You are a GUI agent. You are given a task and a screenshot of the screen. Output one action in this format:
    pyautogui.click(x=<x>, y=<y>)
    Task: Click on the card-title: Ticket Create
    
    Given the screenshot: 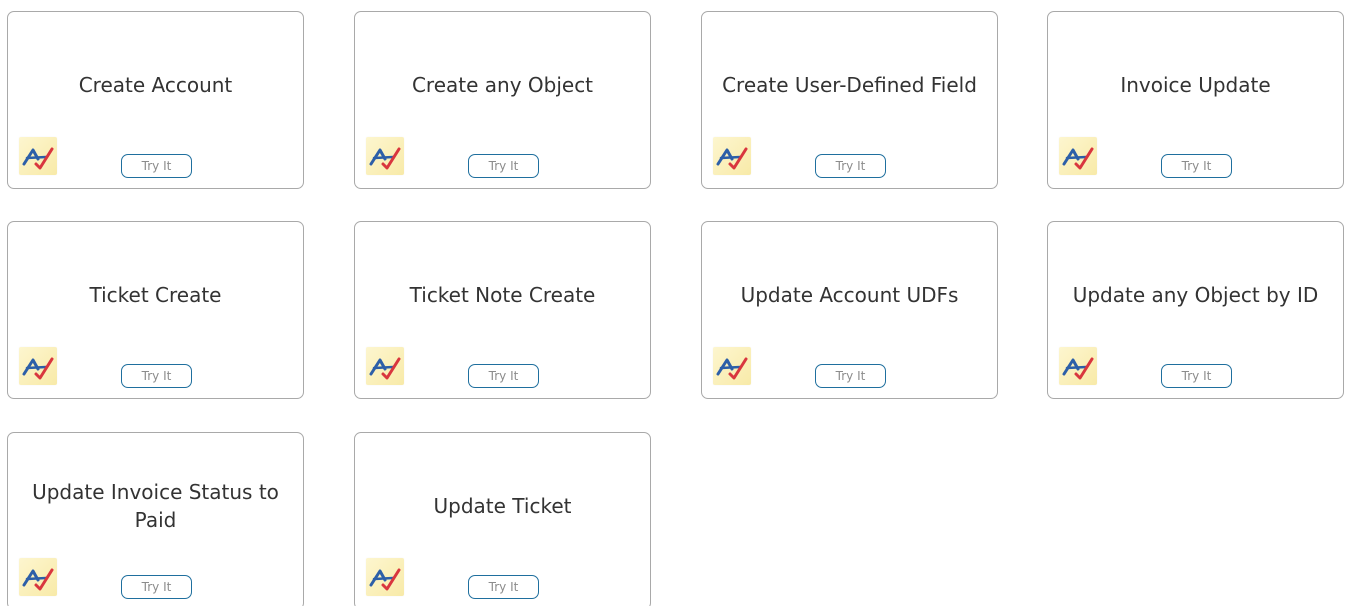 What is the action you would take?
    pyautogui.click(x=155, y=294)
    